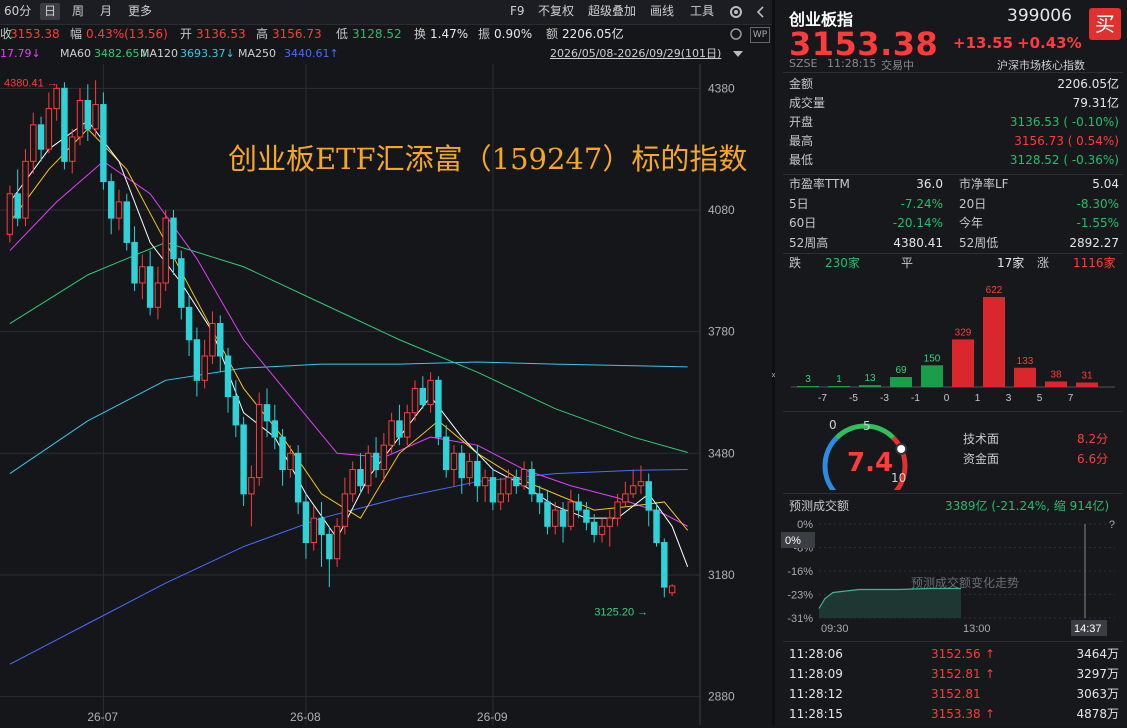 This screenshot has height=728, width=1127. What do you see at coordinates (807, 103) in the screenshot?
I see `summary-label: 成交量` at bounding box center [807, 103].